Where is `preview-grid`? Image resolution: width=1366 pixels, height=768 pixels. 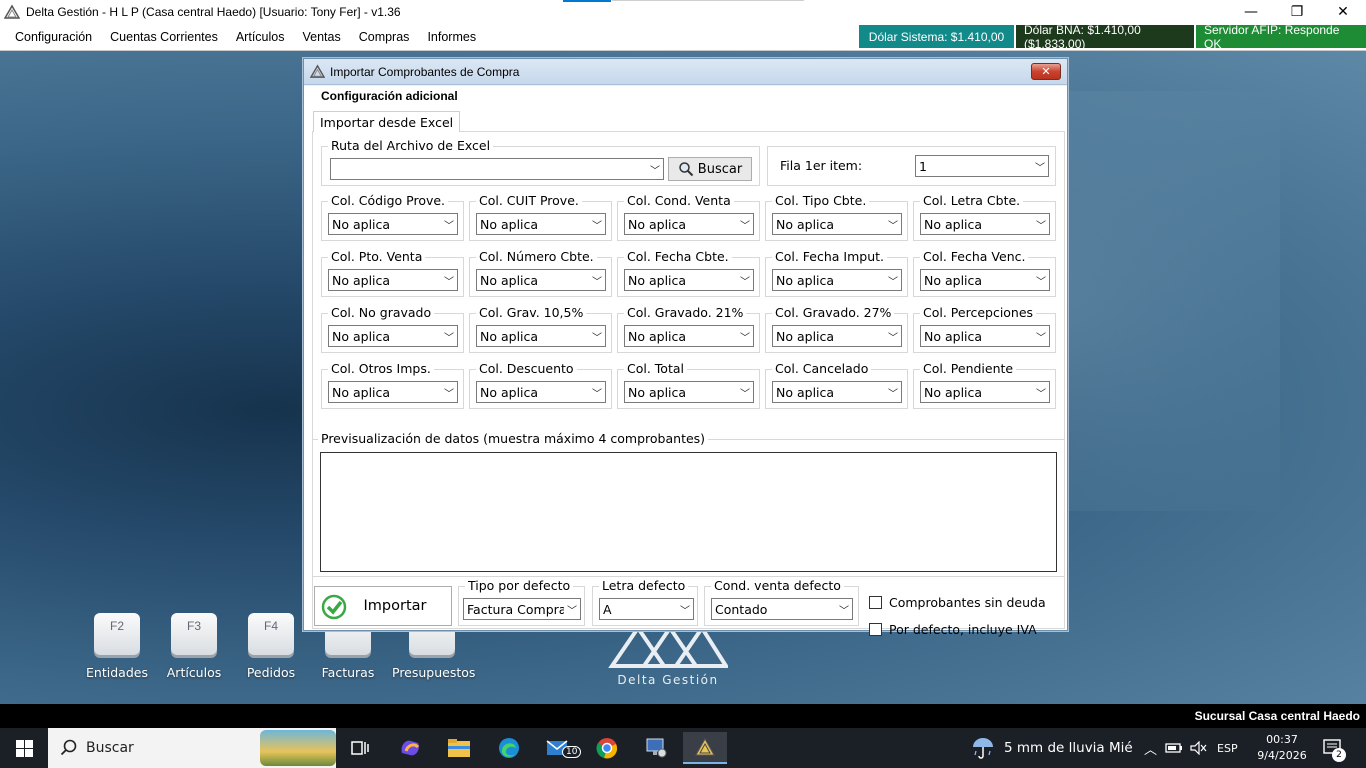
preview-grid is located at coordinates (688, 512).